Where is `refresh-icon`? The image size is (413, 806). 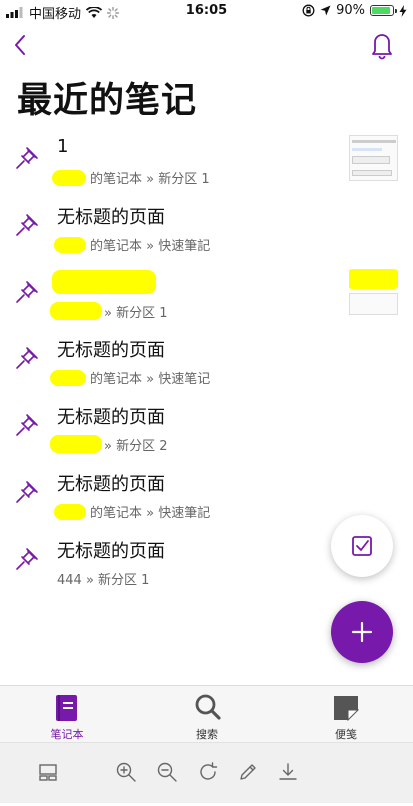 refresh-icon is located at coordinates (208, 772).